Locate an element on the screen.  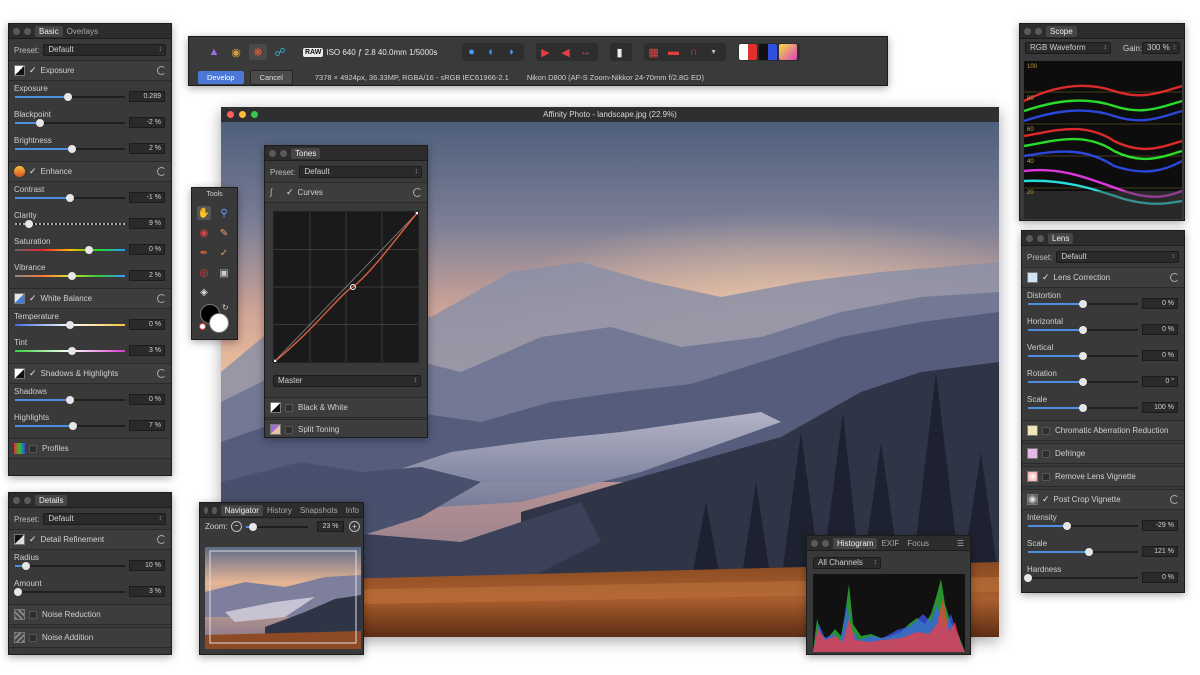
defringe-section: Defringe is located at coordinates (1103, 453).